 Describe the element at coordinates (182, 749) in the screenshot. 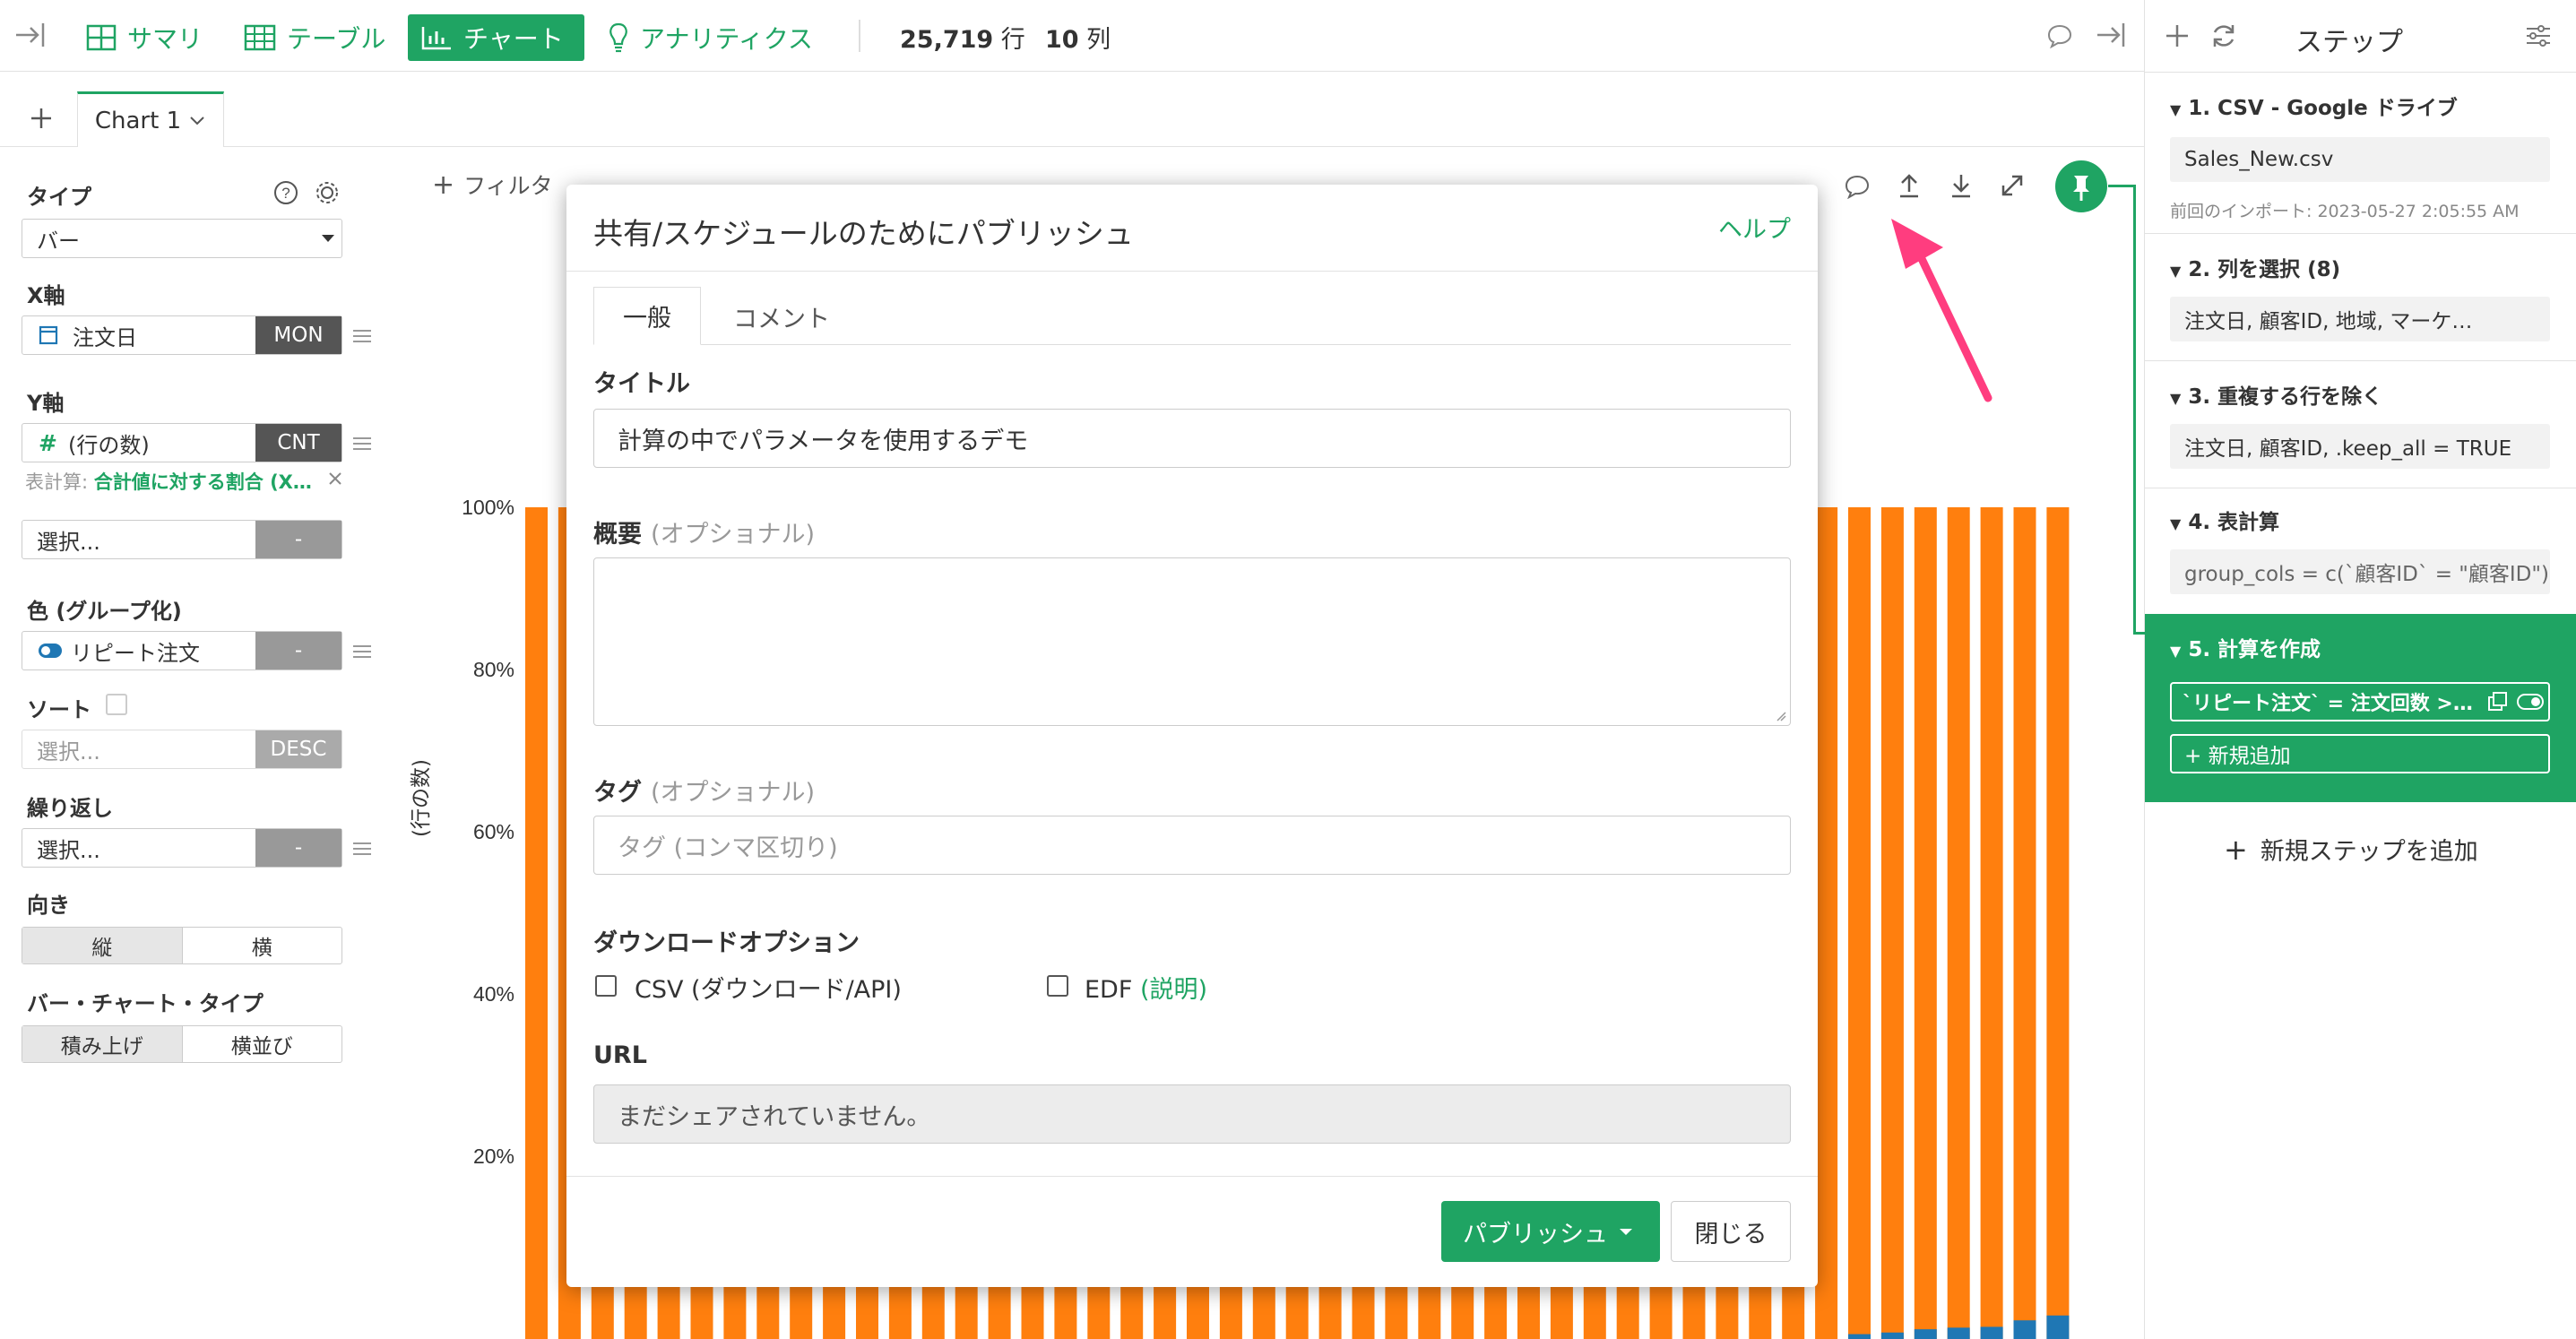

I see `sort-field: 選択... DESC` at that location.